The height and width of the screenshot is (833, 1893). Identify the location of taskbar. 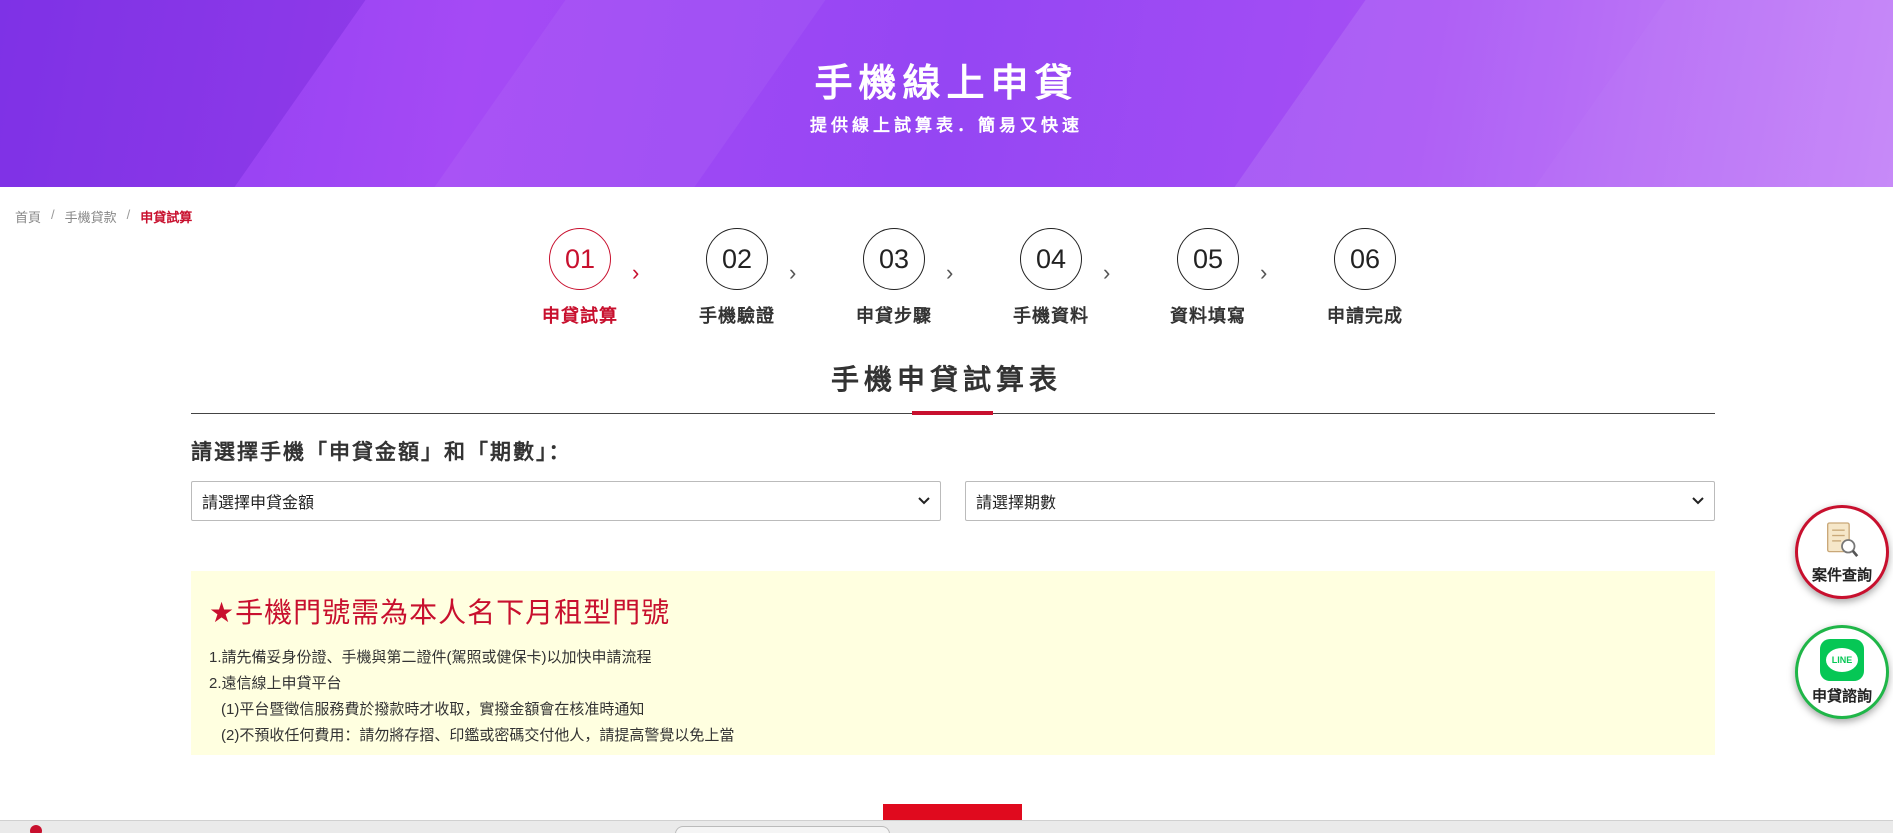
(946, 826).